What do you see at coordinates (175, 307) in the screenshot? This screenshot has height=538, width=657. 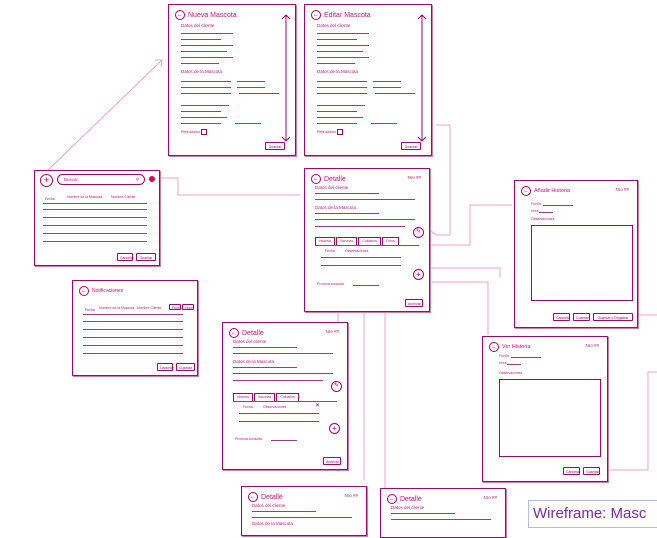 I see `filter-button: Fecha` at bounding box center [175, 307].